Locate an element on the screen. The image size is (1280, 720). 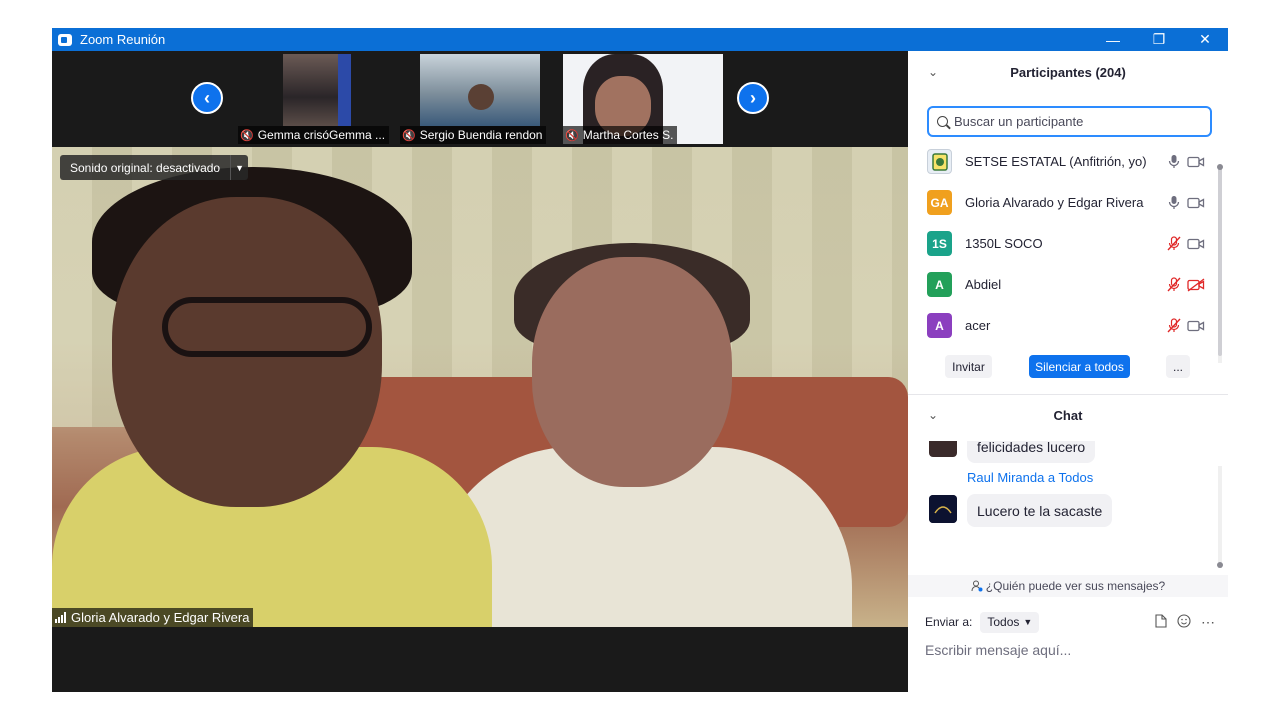
speaker-name-tag: Gloria Alvarado y Edgar Rivera is located at coordinates (153, 617).